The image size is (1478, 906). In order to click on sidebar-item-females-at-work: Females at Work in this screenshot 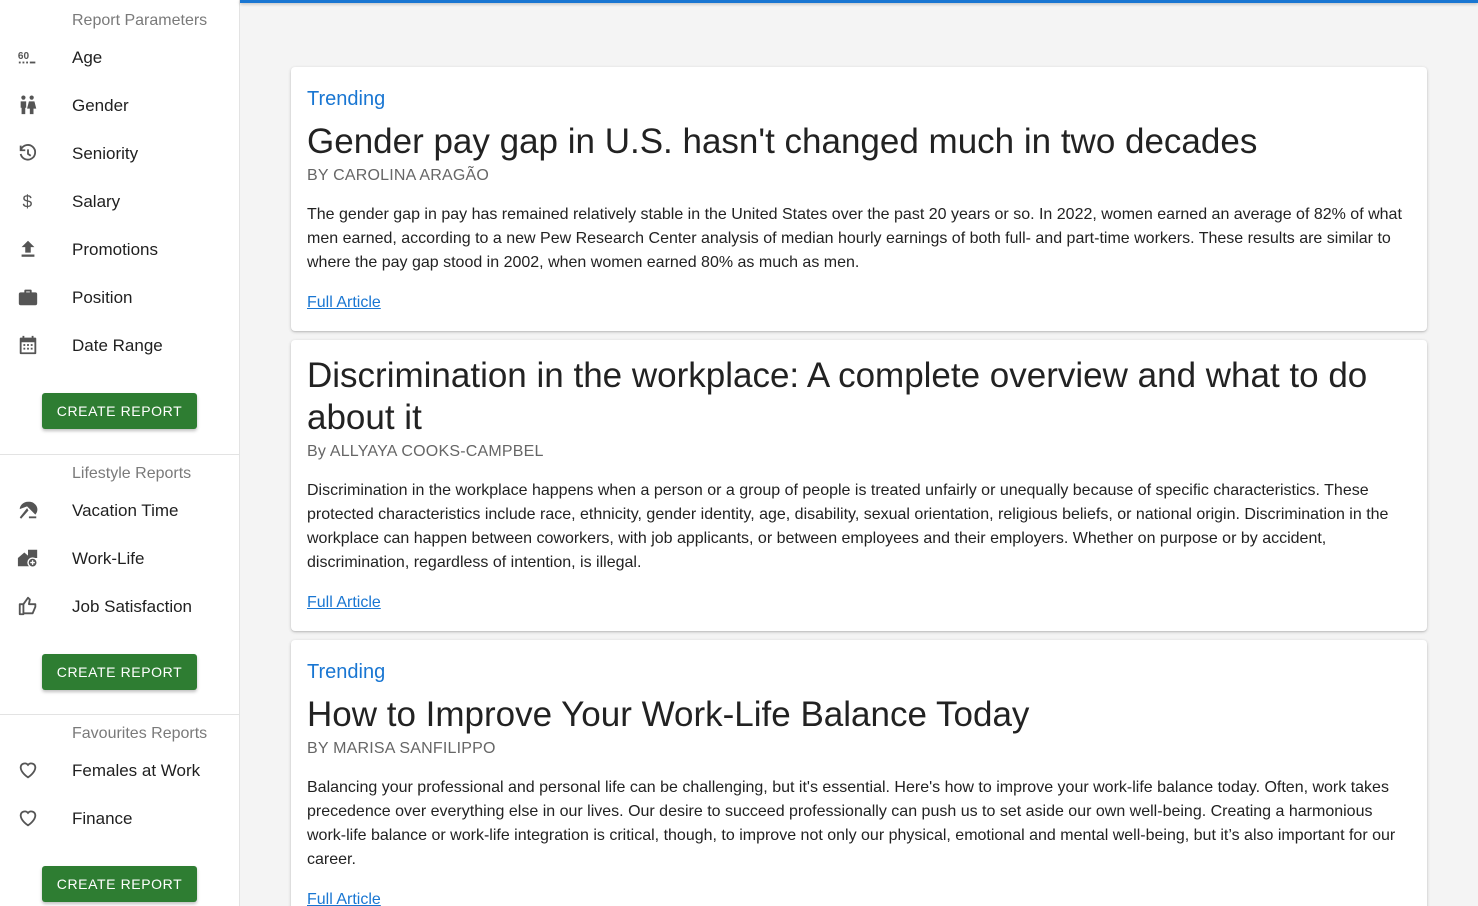, I will do `click(119, 771)`.